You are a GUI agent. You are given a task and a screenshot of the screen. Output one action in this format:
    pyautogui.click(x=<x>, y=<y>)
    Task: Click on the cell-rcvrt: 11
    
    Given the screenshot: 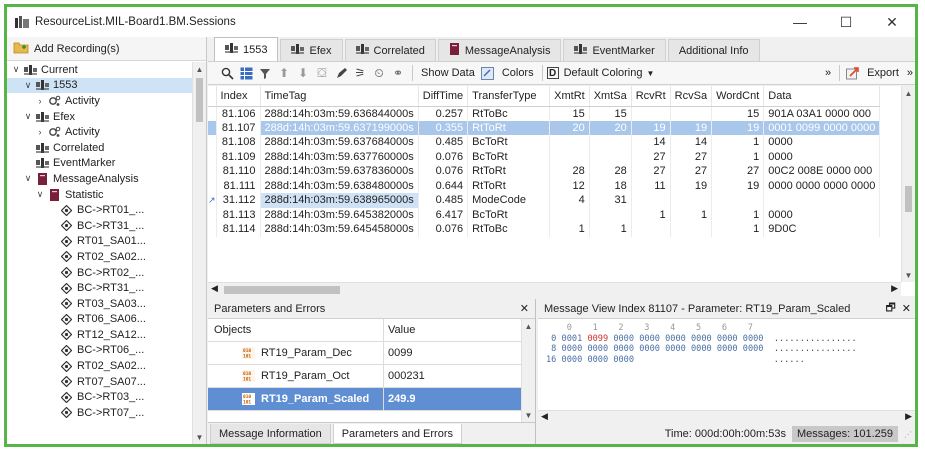 What is the action you would take?
    pyautogui.click(x=651, y=185)
    